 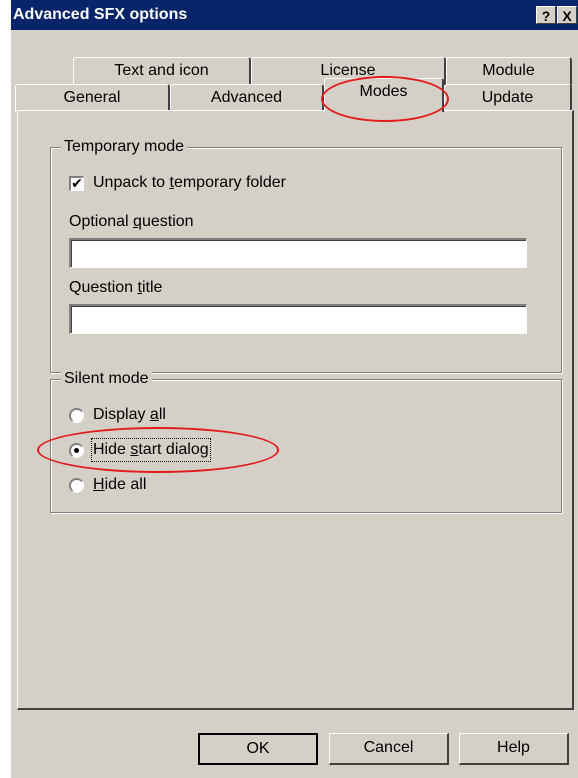 What do you see at coordinates (514, 749) in the screenshot?
I see `help-dialog-button: Help` at bounding box center [514, 749].